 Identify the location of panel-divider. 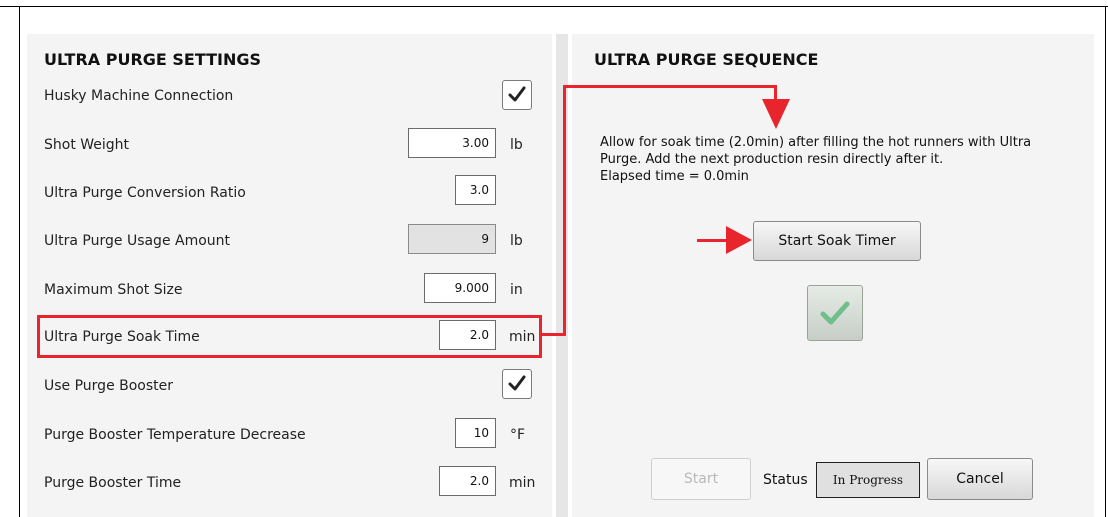
(562, 275).